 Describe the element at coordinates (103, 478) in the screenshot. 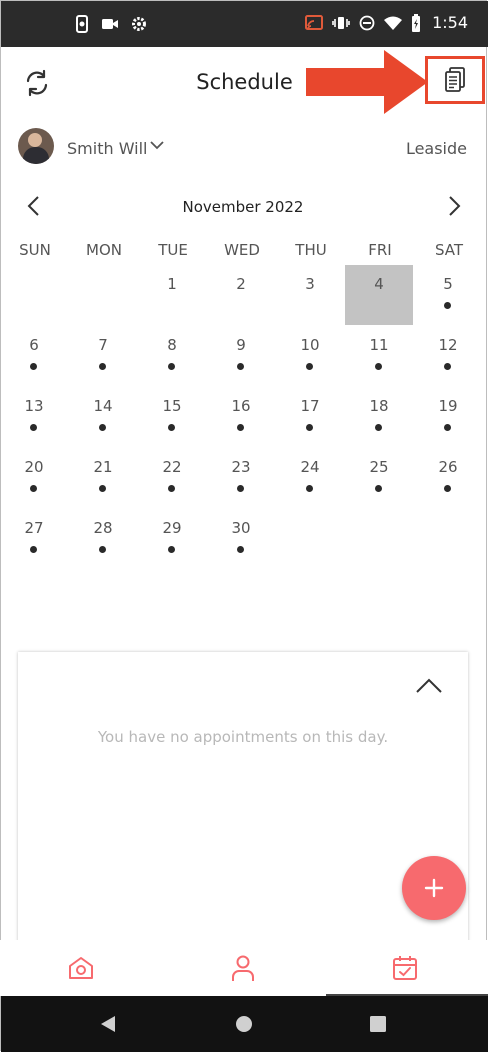

I see `calendar-day: 21` at that location.